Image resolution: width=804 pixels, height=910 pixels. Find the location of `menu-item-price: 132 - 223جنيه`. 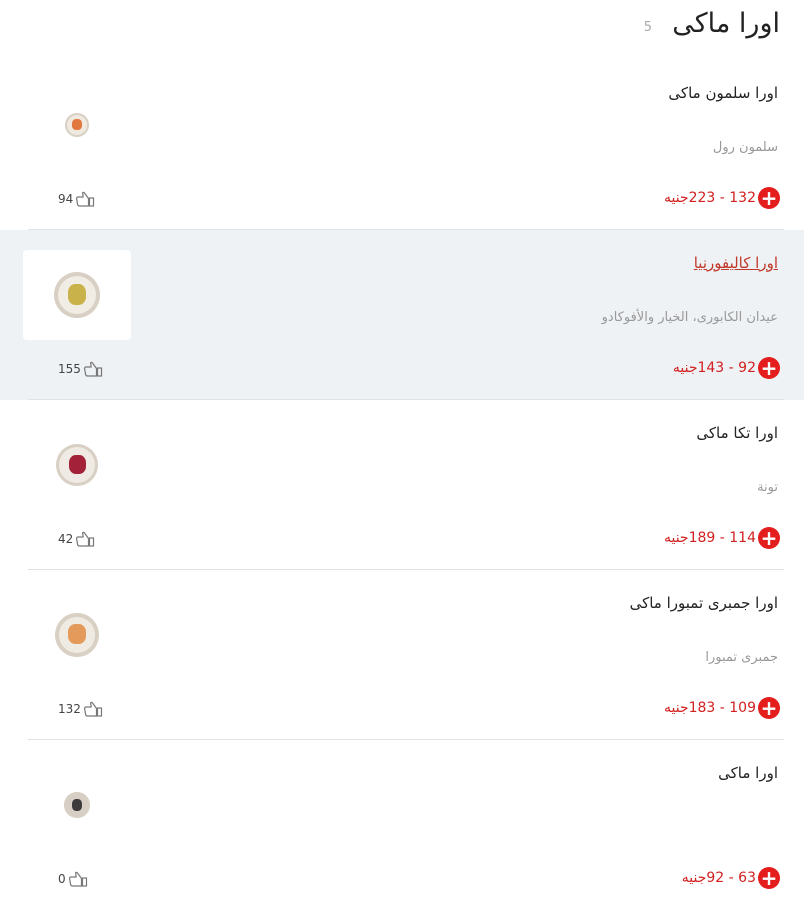

menu-item-price: 132 - 223جنيه is located at coordinates (709, 198).